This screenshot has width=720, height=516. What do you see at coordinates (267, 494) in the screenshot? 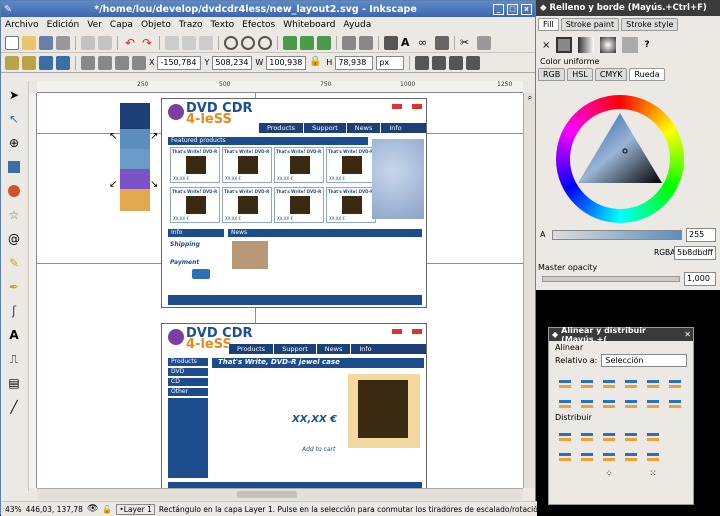
I see `scroll-thumb` at bounding box center [267, 494].